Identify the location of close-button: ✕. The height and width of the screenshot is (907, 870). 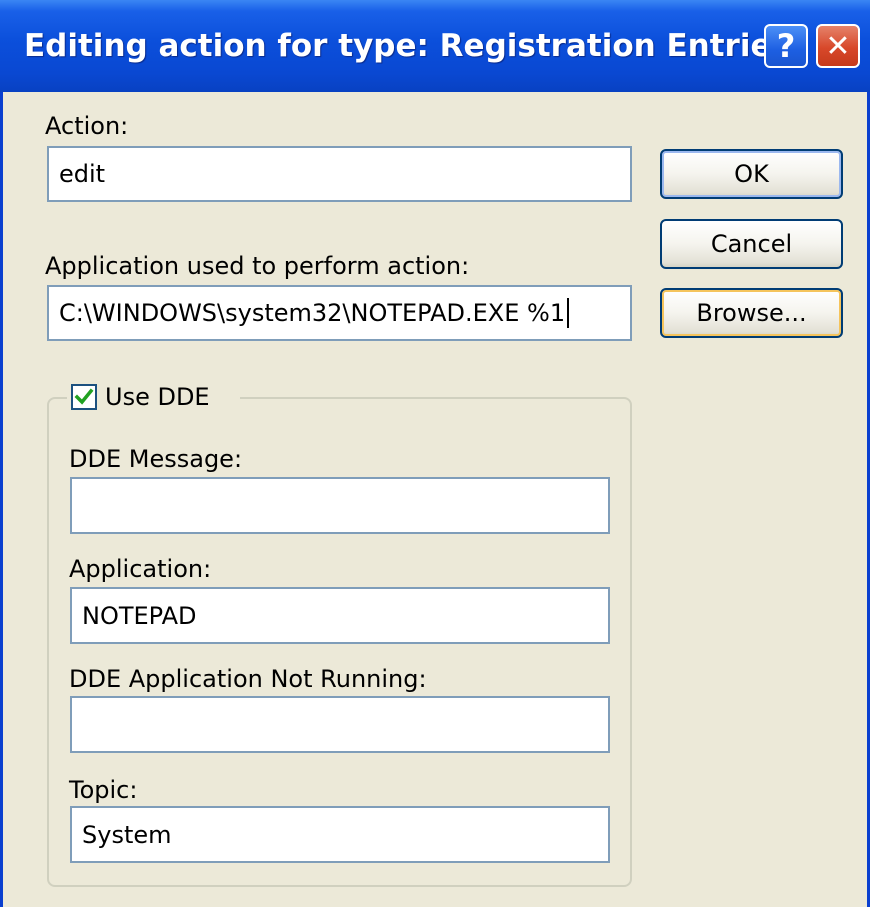
(838, 46).